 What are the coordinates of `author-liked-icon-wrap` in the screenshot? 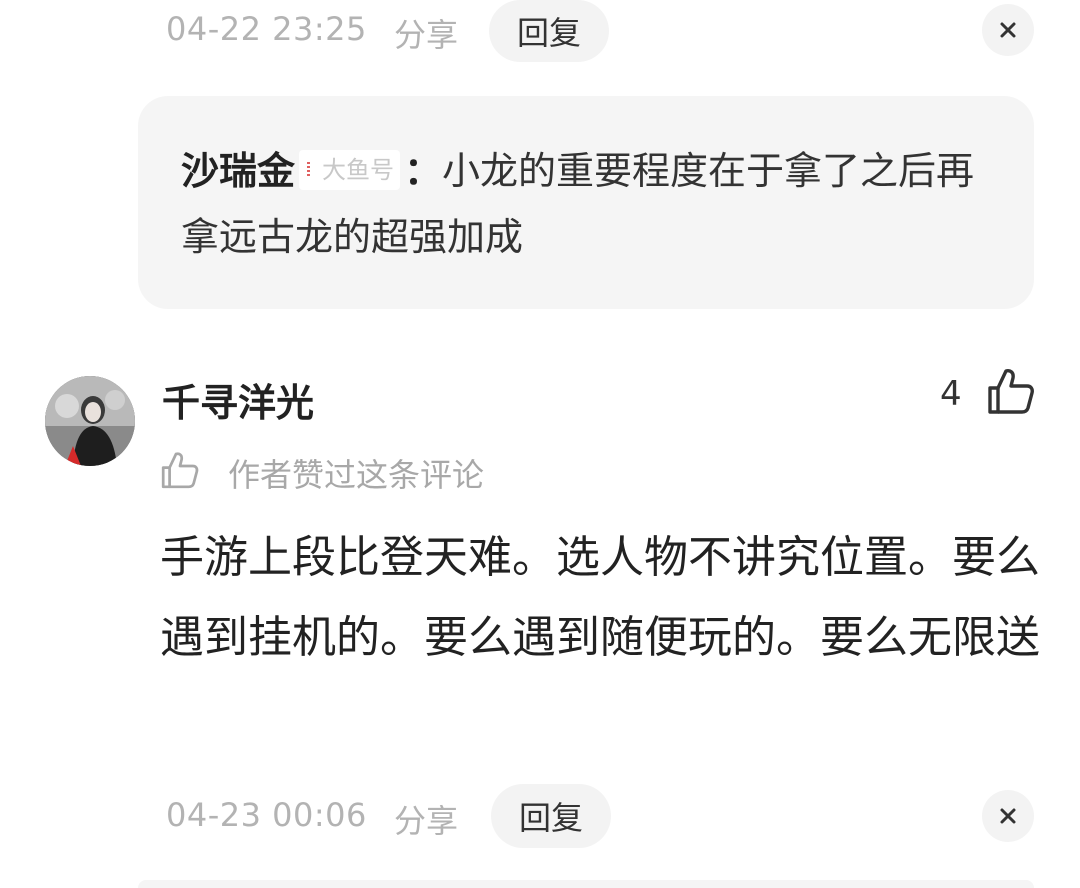 It's located at (180, 470).